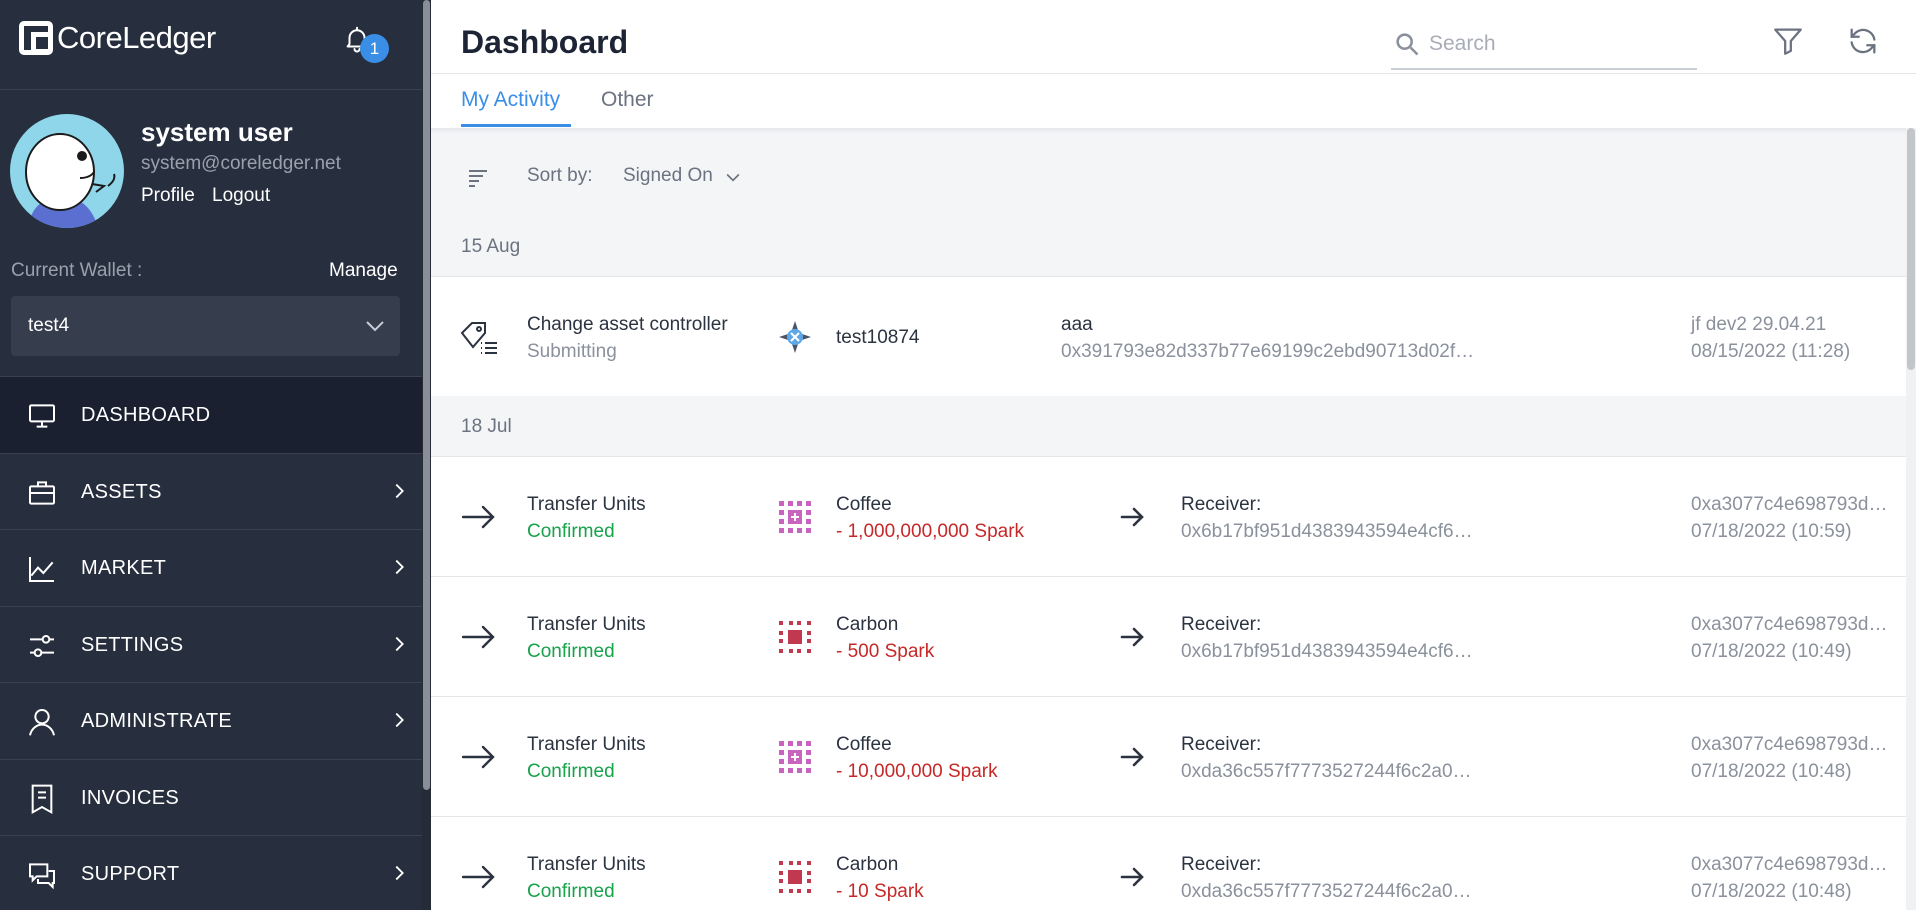 The image size is (1916, 910). I want to click on search-icon, so click(1407, 44).